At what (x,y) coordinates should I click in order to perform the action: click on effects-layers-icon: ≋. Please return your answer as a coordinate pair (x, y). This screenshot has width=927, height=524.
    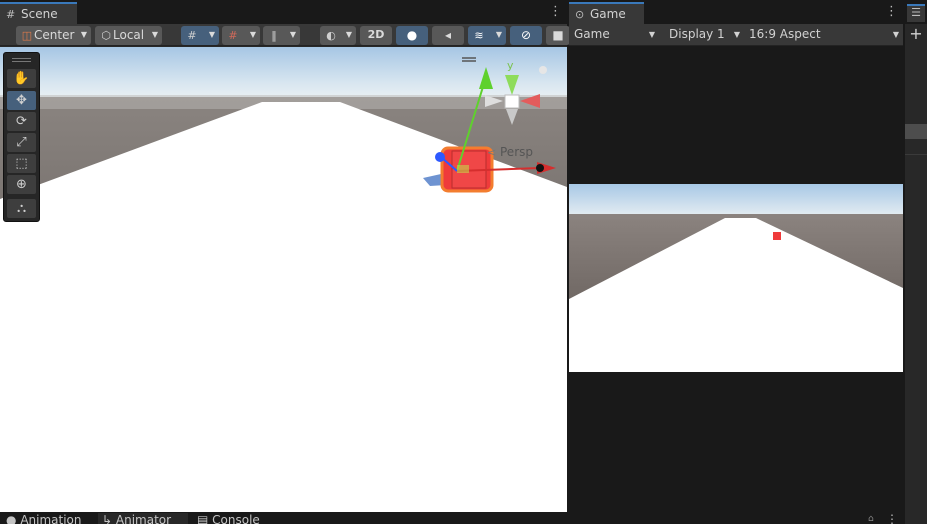
    Looking at the image, I should click on (479, 35).